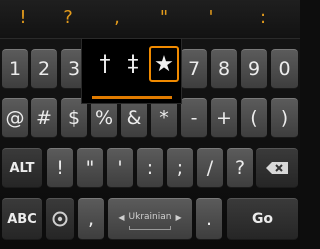 The width and height of the screenshot is (320, 249). What do you see at coordinates (284, 118) in the screenshot?
I see `key-close-paren: )` at bounding box center [284, 118].